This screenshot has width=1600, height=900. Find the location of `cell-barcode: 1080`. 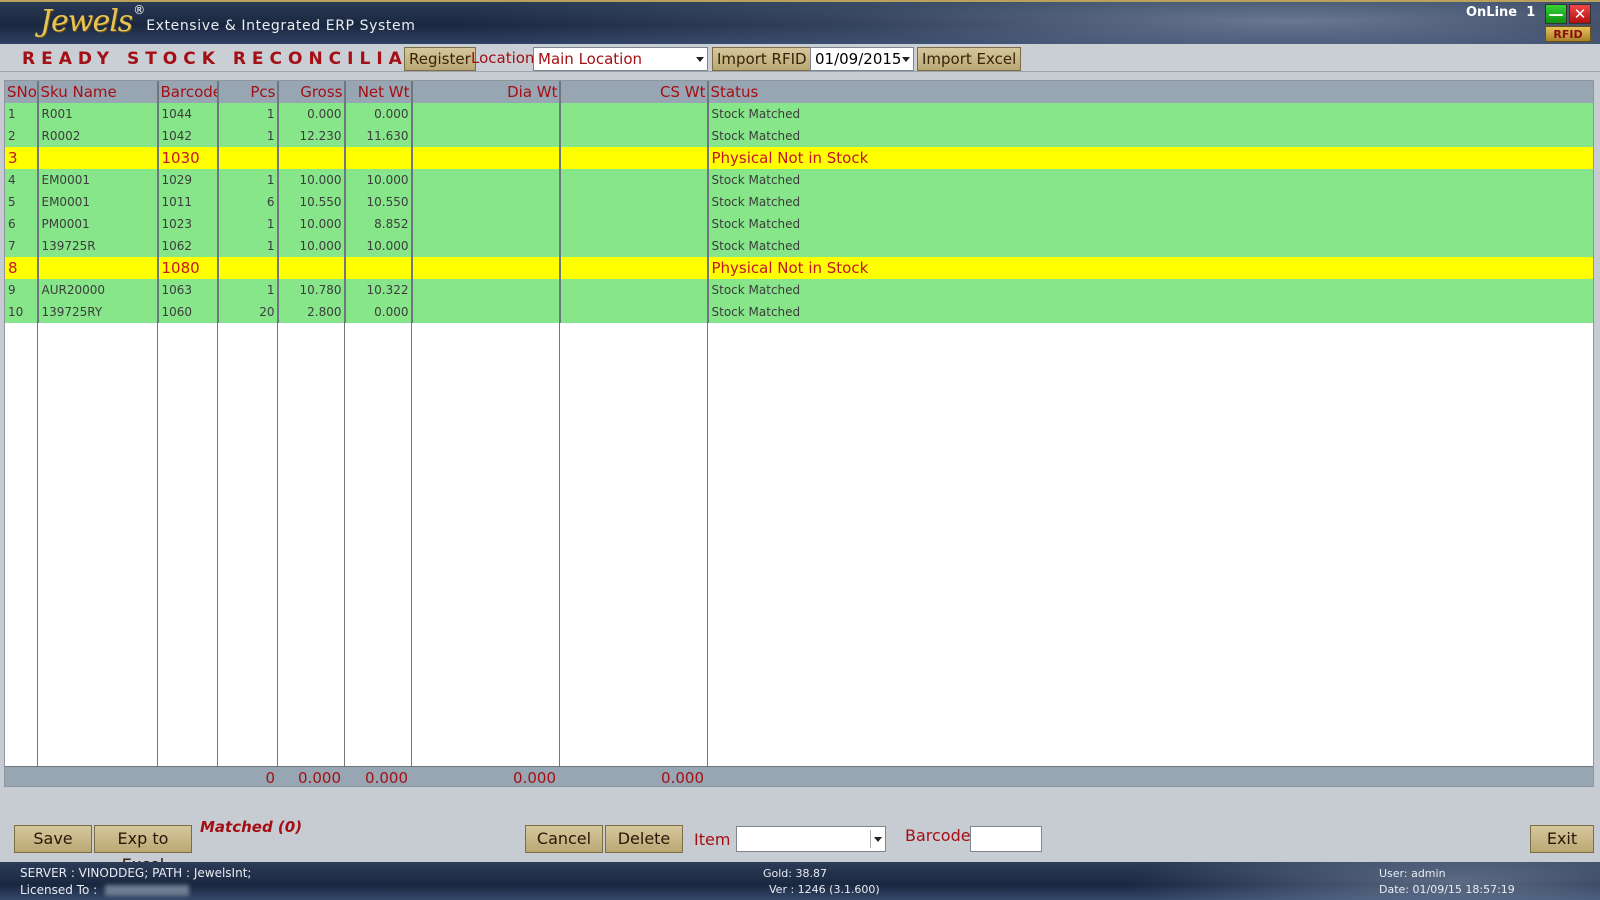

cell-barcode: 1080 is located at coordinates (188, 268).